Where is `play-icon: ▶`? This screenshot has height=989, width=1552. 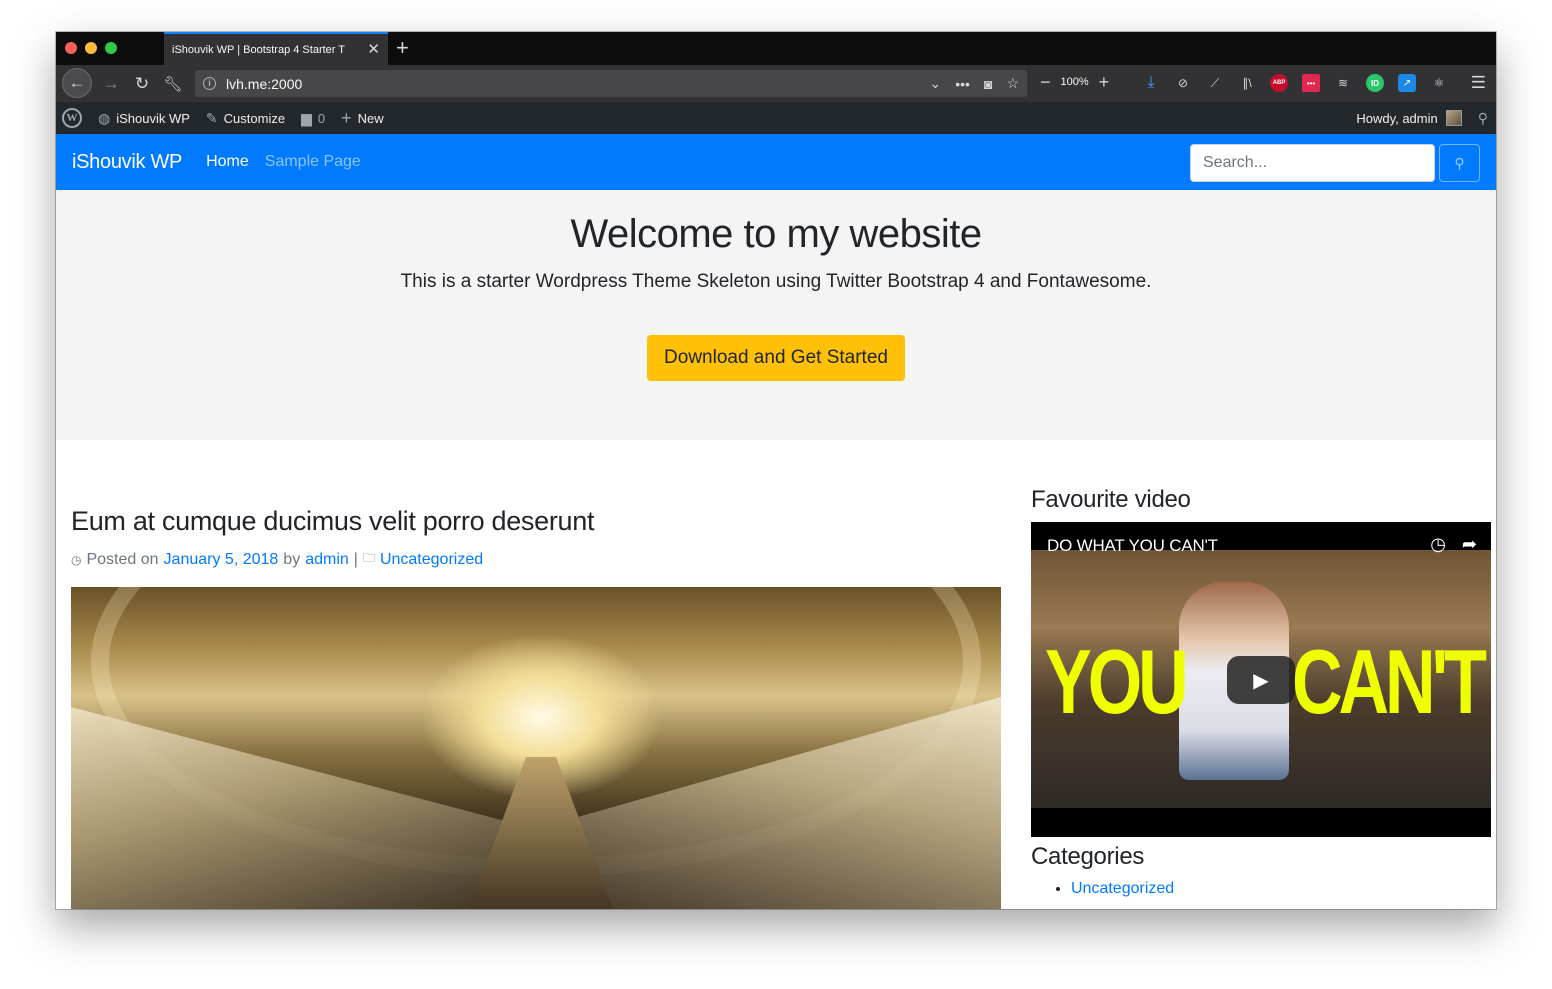 play-icon: ▶ is located at coordinates (1261, 680).